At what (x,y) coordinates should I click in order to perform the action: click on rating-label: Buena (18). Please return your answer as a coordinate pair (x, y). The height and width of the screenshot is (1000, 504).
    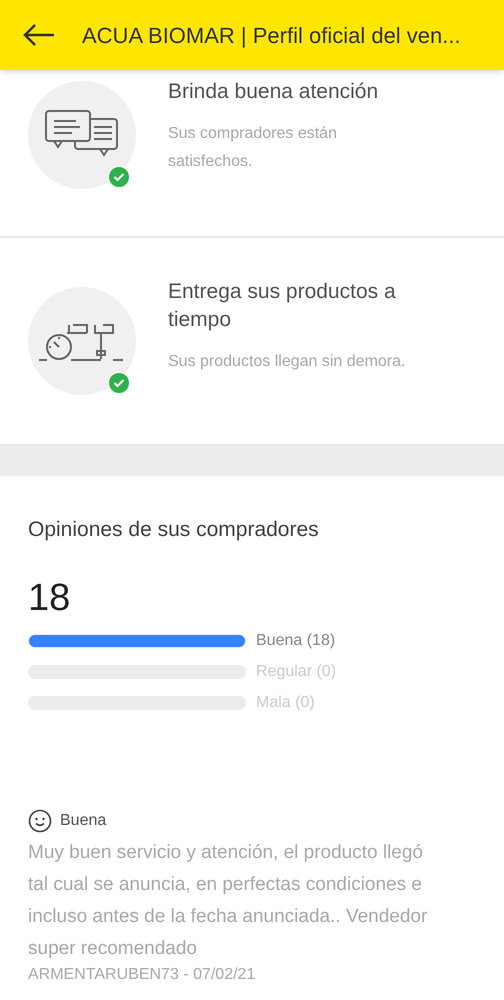
    Looking at the image, I should click on (296, 640).